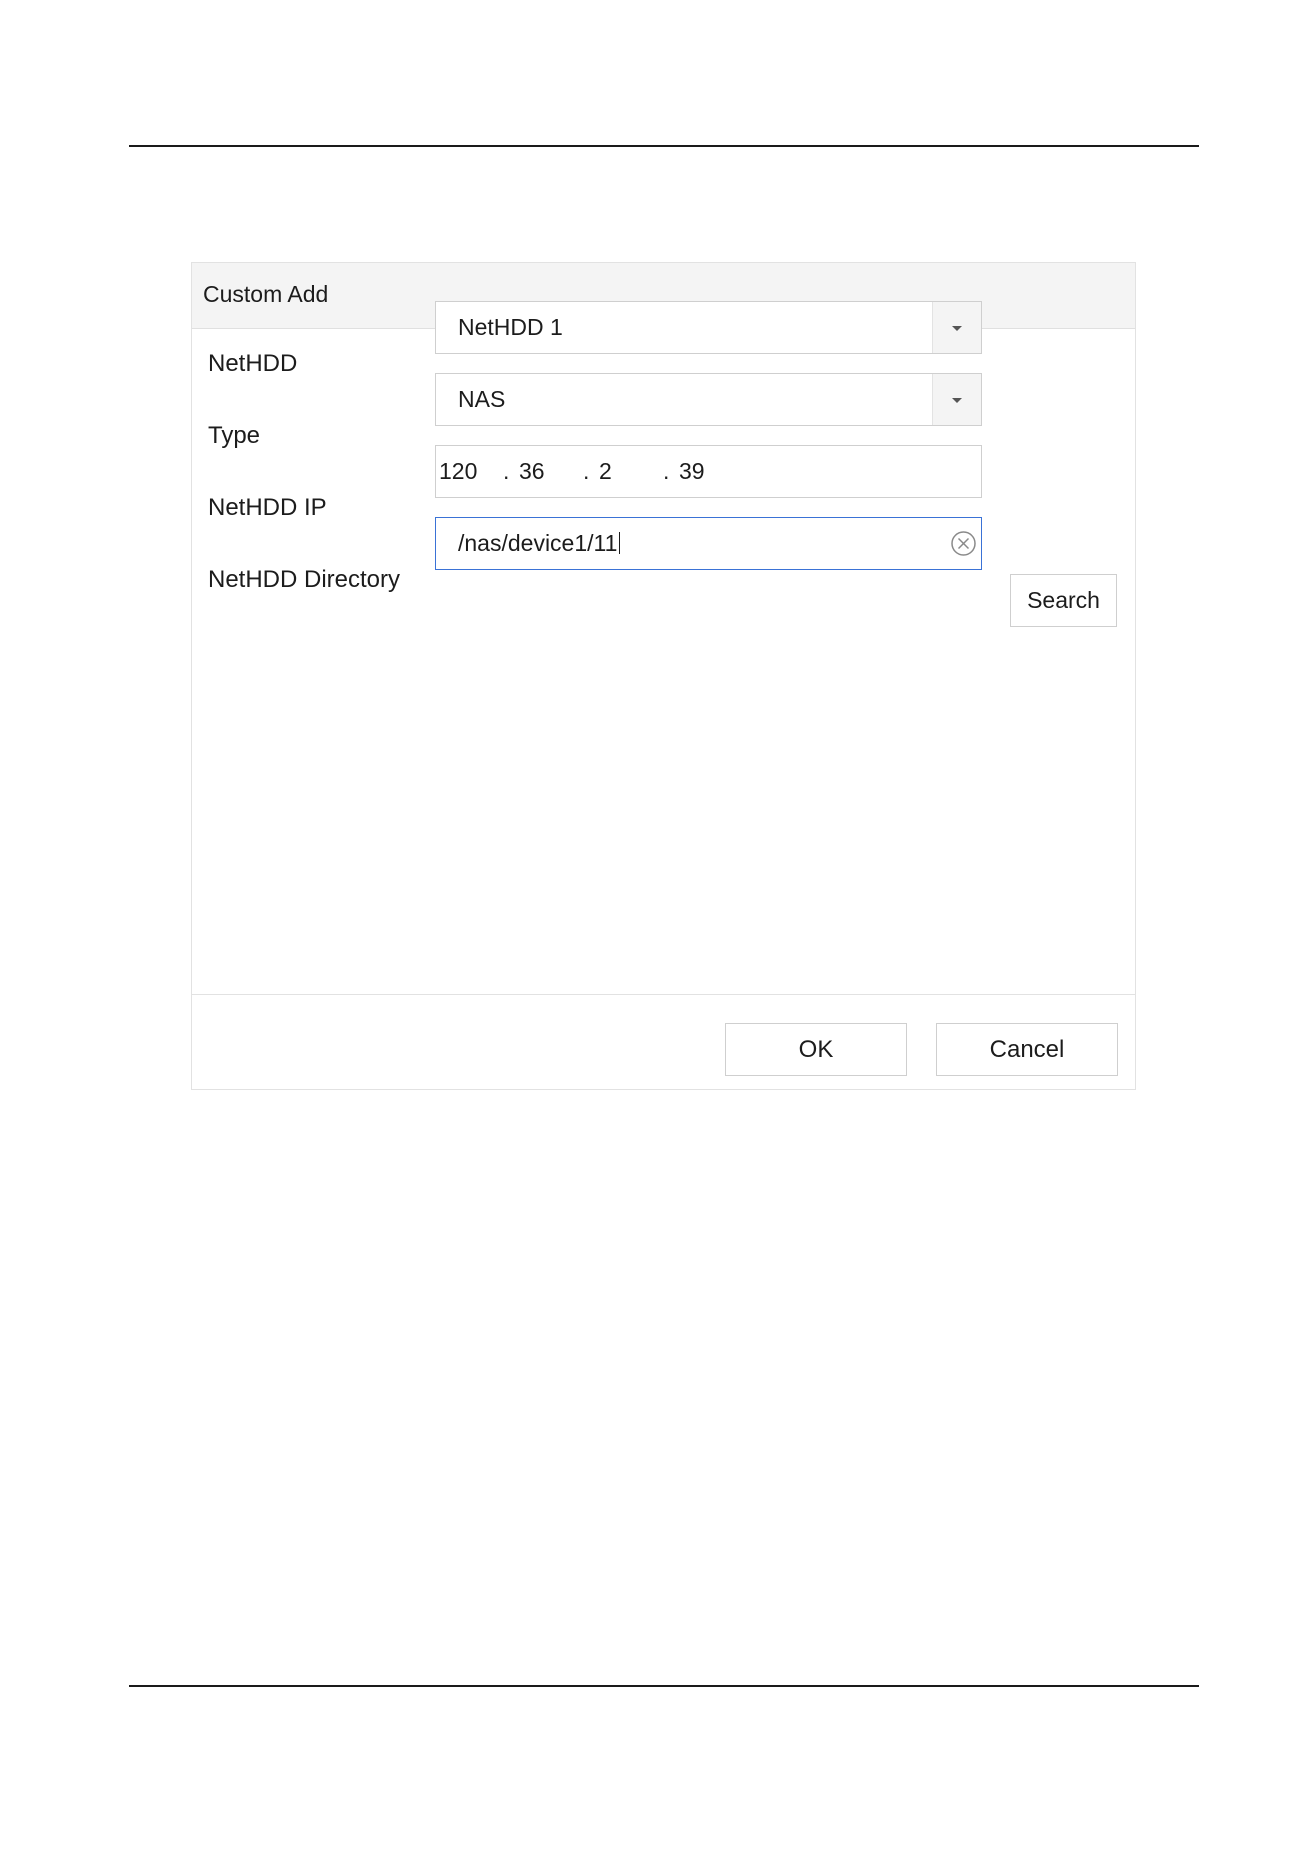 The image size is (1313, 1873). I want to click on ip-octet-3: 2, so click(605, 471).